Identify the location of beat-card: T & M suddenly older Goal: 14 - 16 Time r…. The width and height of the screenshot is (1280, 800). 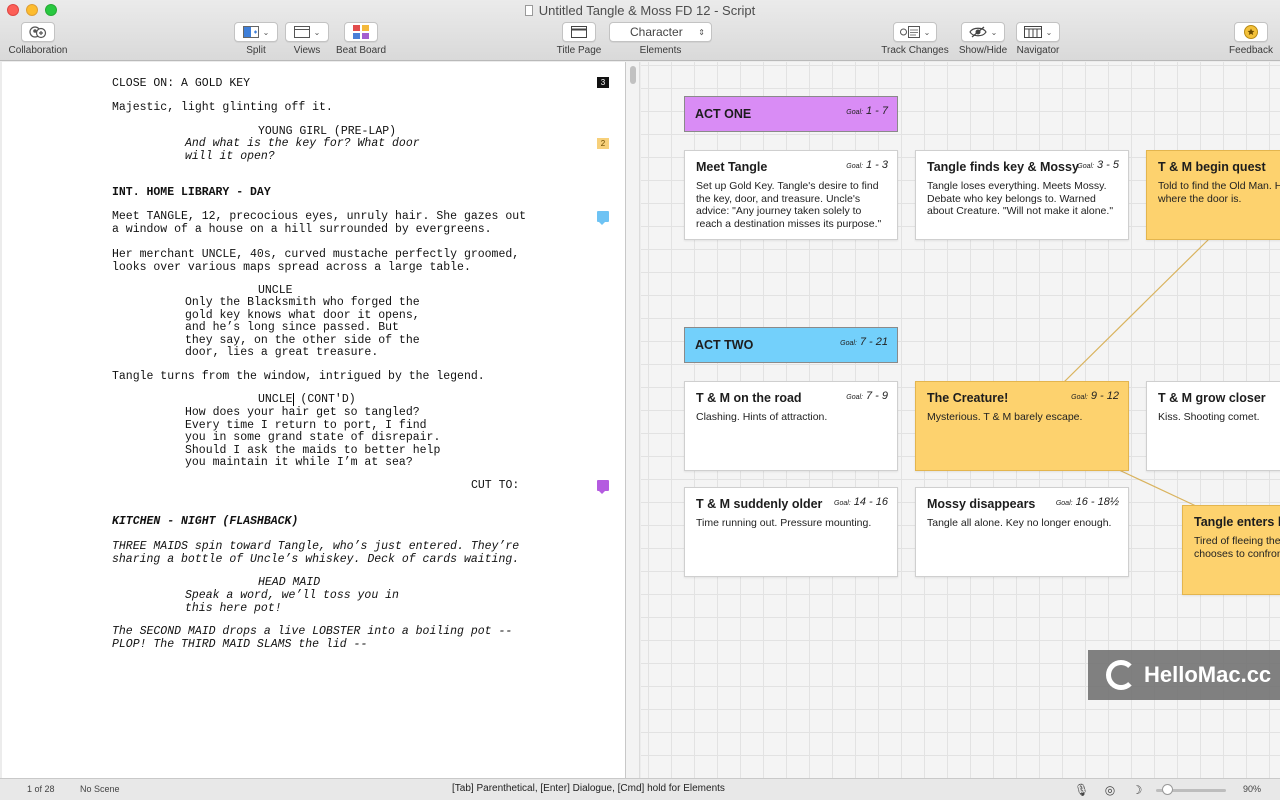
(791, 532).